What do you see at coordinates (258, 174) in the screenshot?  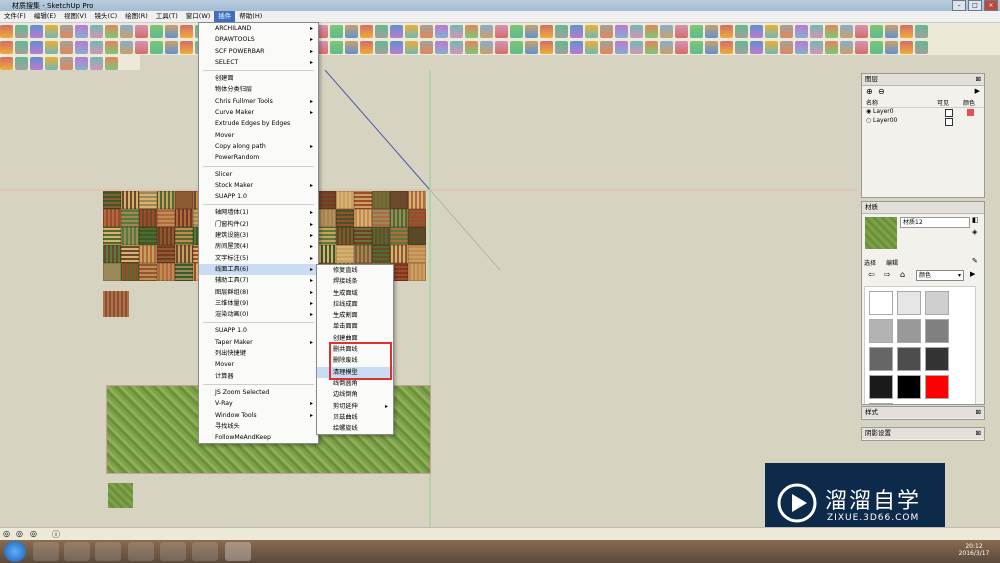 I see `plugins-menu-item: Slicer` at bounding box center [258, 174].